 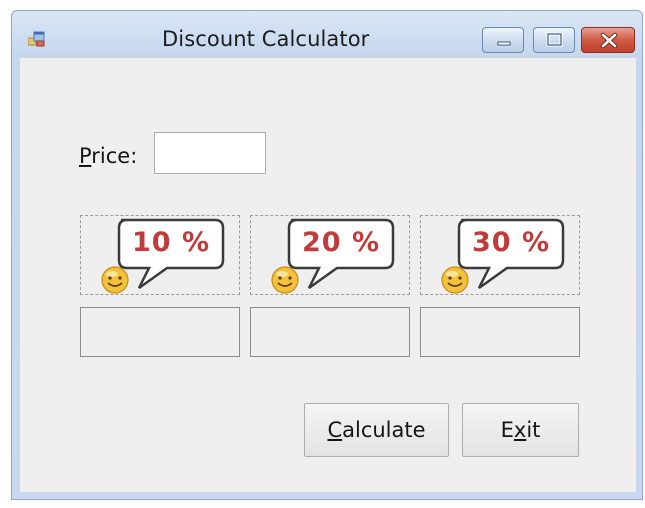 What do you see at coordinates (504, 43) in the screenshot?
I see `minimize-icon` at bounding box center [504, 43].